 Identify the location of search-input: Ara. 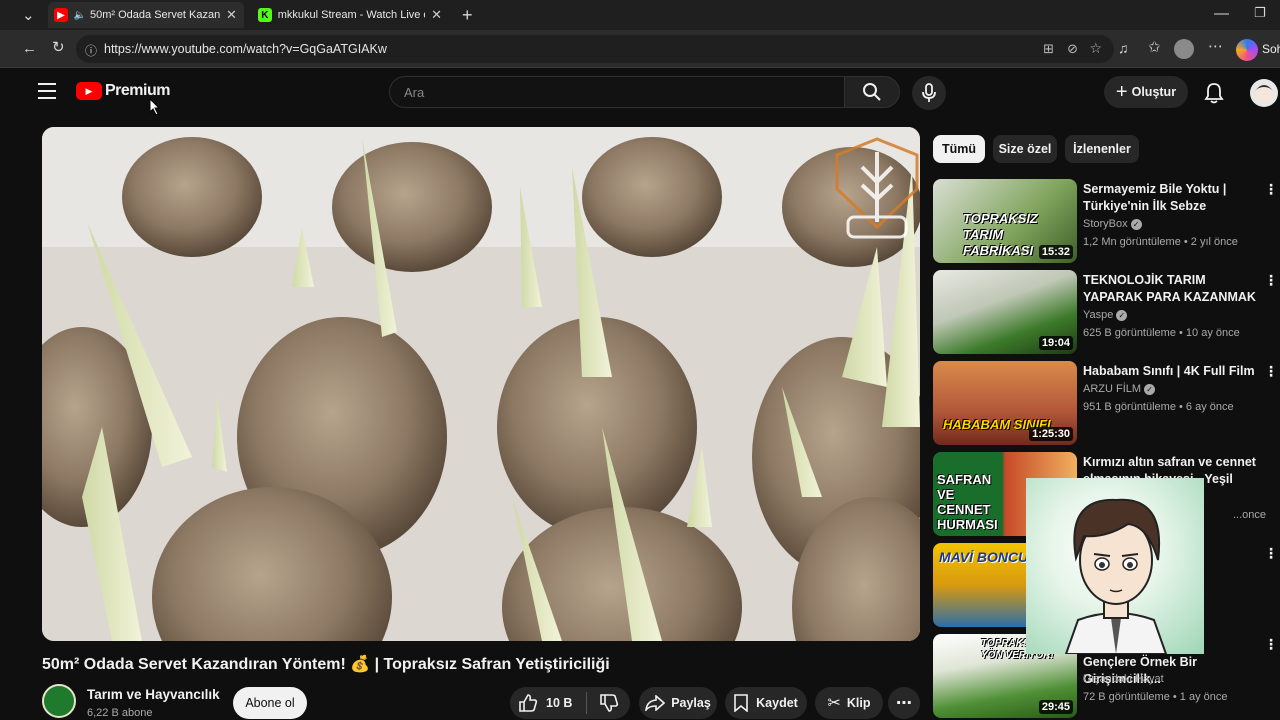
(617, 92).